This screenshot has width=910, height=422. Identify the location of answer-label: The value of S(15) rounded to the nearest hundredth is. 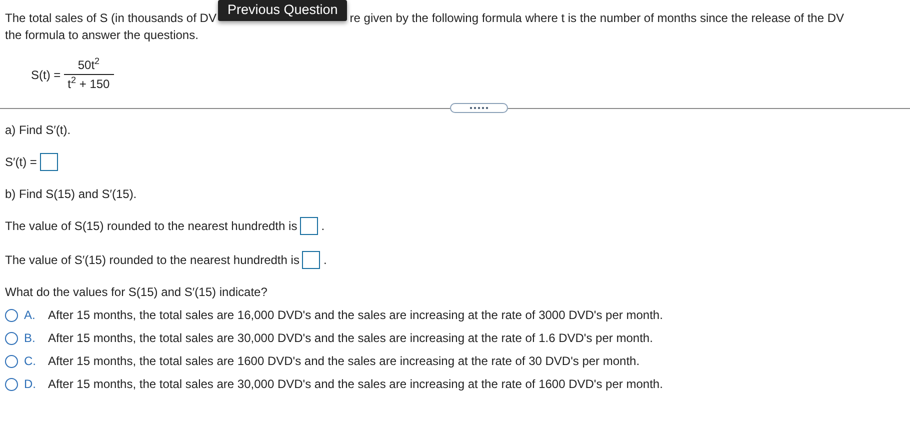
(151, 226).